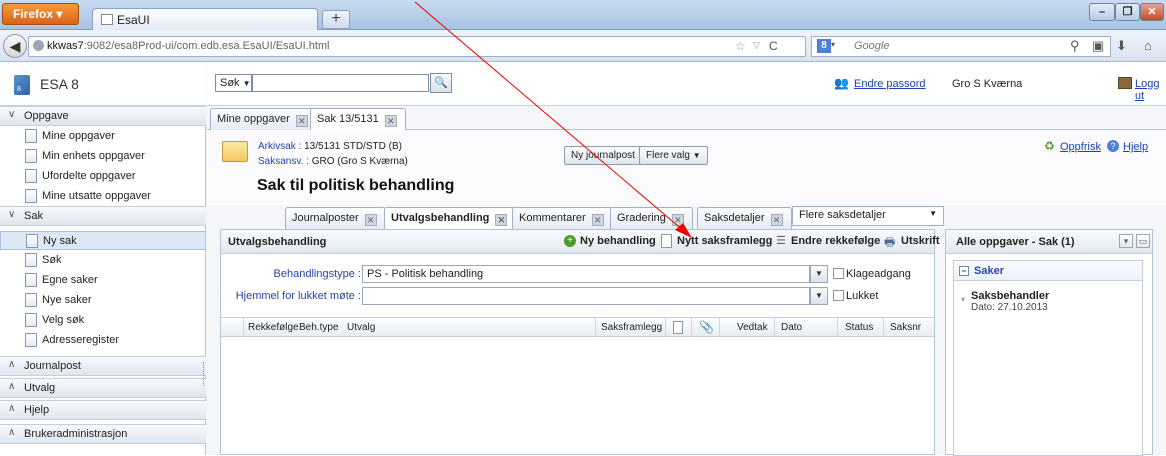  I want to click on sidebar-item-sok: Søk, so click(103, 260).